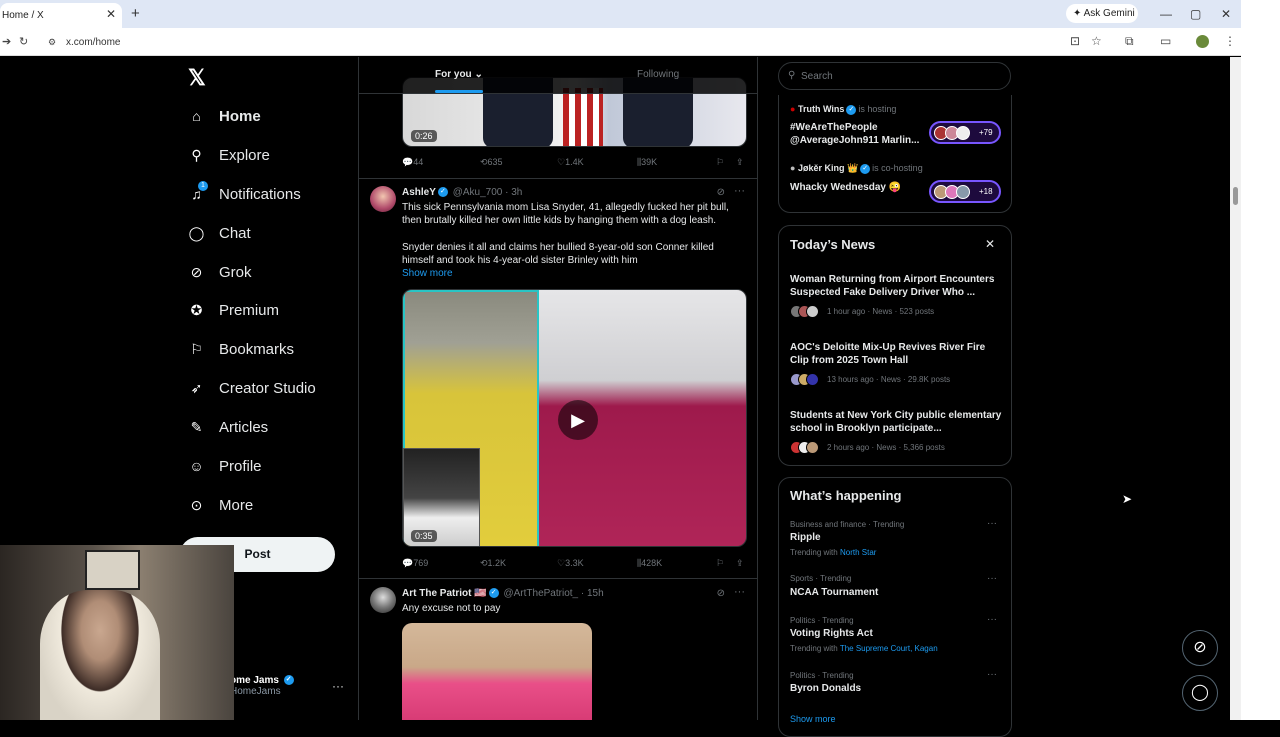  Describe the element at coordinates (459, 74) in the screenshot. I see `tab-for-you: For you ⌄` at that location.